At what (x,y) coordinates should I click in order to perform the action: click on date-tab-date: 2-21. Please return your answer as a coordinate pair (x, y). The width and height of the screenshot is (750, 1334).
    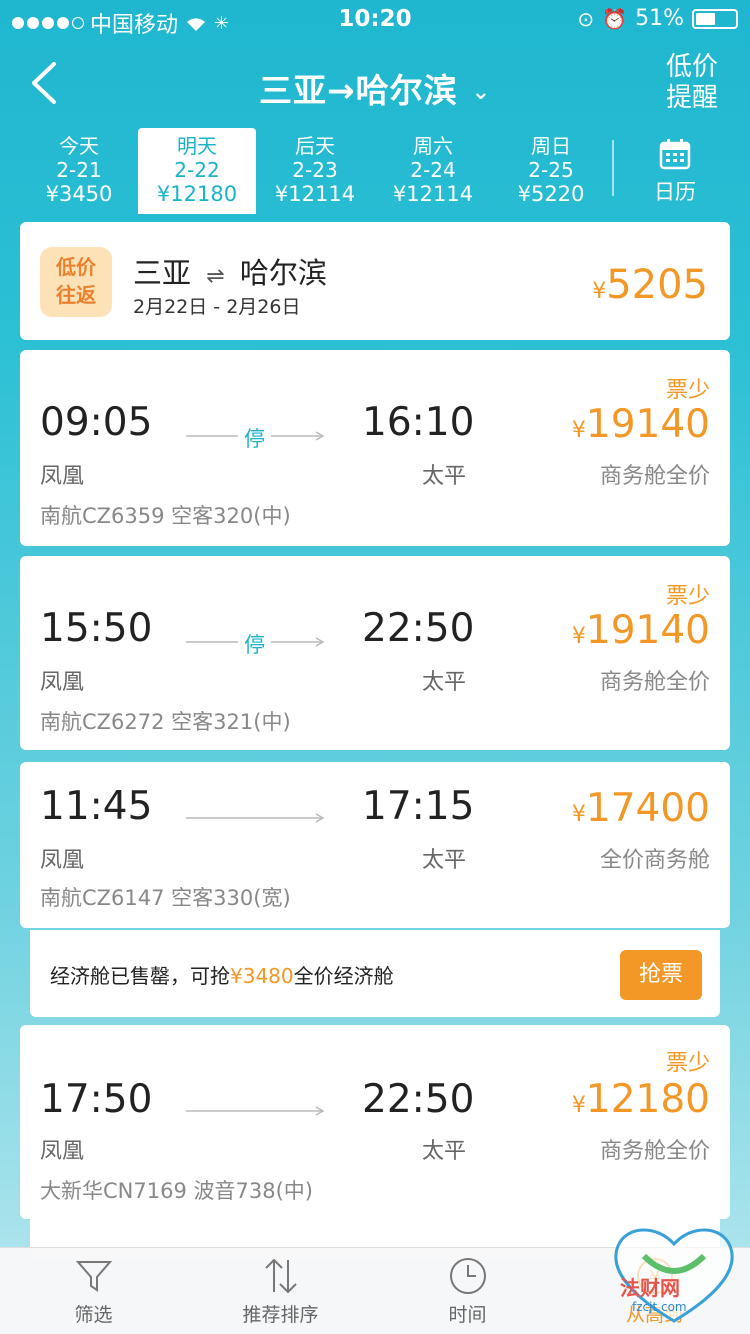
    Looking at the image, I should click on (79, 170).